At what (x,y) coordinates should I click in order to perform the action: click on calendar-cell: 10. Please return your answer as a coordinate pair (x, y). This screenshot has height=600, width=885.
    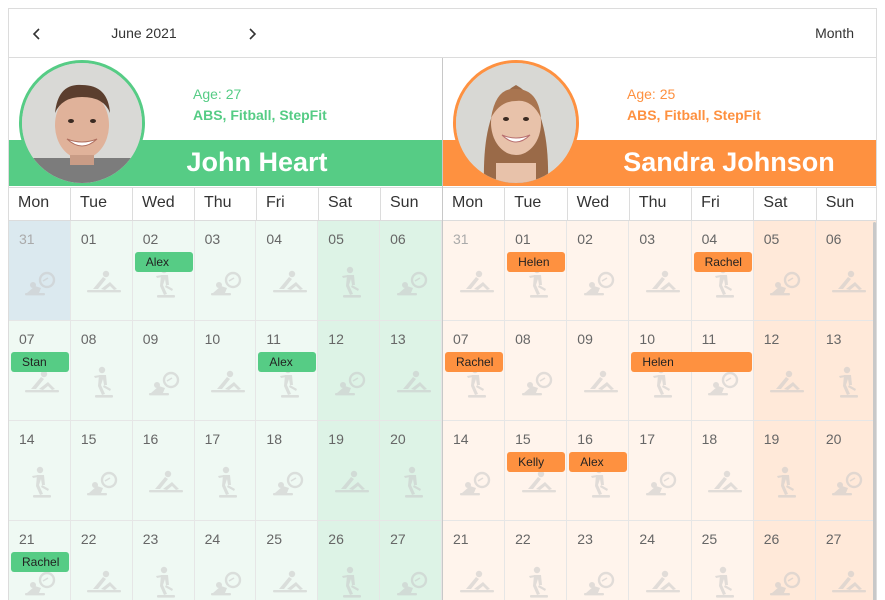
    Looking at the image, I should click on (225, 371).